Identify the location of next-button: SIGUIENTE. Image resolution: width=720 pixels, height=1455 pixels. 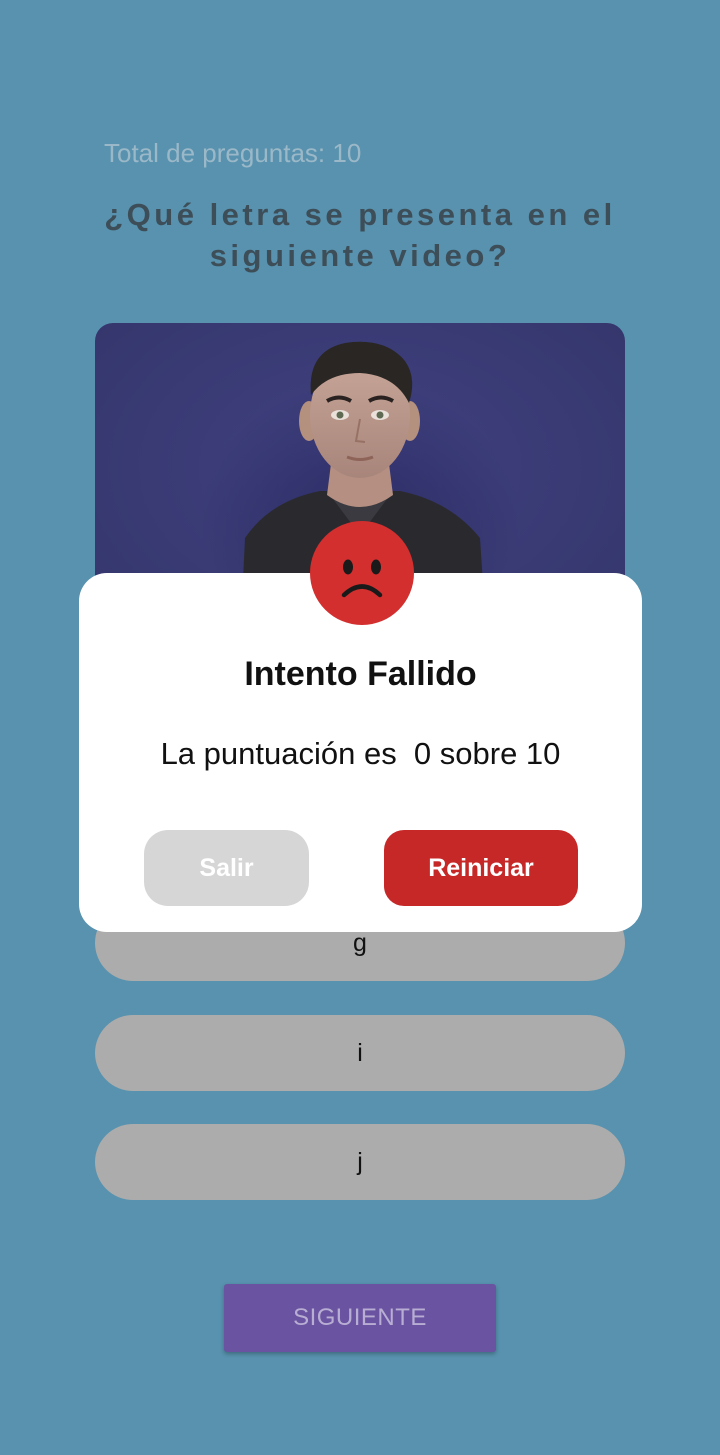
(360, 1318).